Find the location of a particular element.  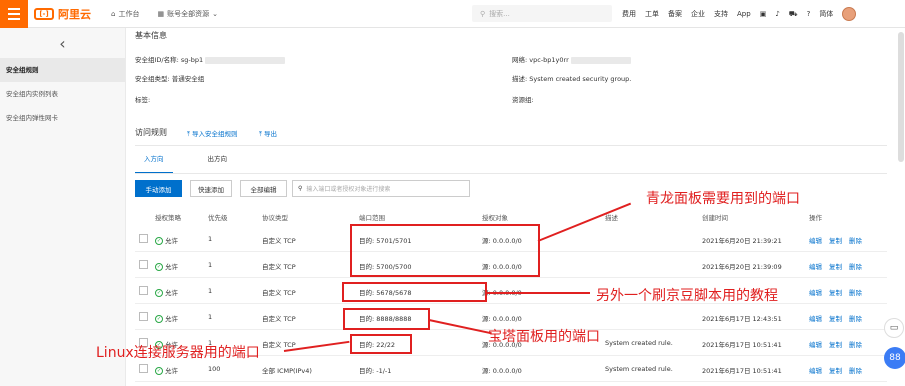

search-icon: ⚲ is located at coordinates (300, 188).